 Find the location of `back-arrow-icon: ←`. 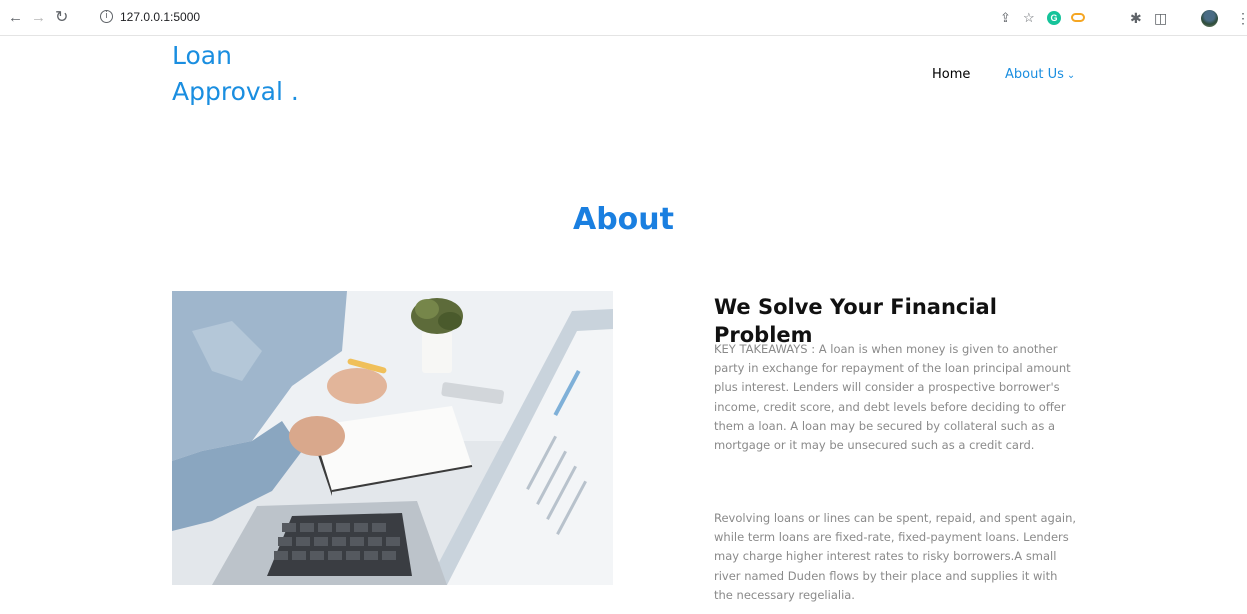

back-arrow-icon: ← is located at coordinates (15, 18).